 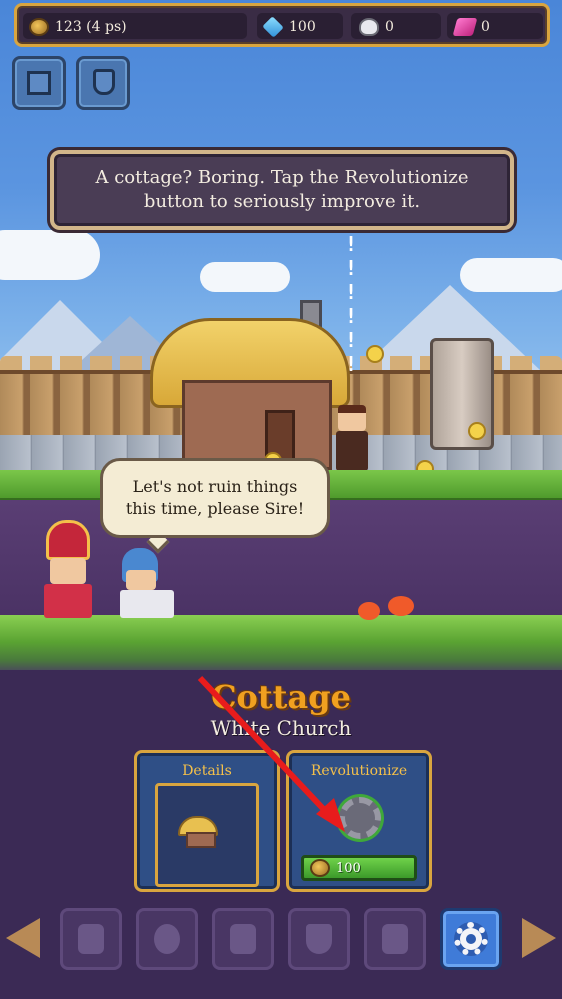 I want to click on bottom-nav, so click(x=281, y=941).